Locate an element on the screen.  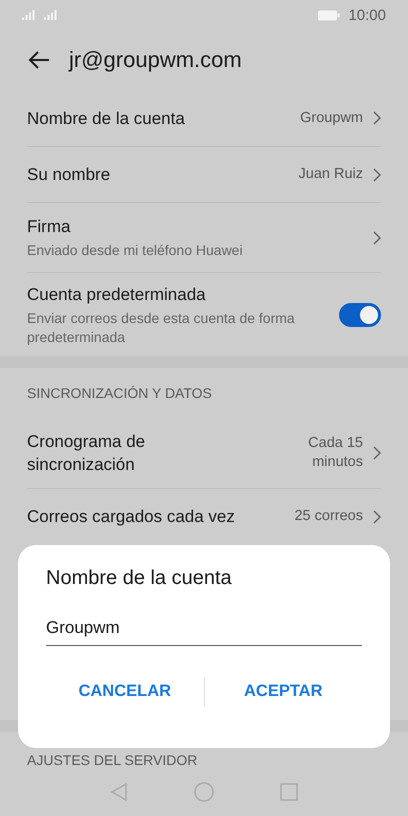
setting-value: Cada 15 minutos is located at coordinates (335, 453).